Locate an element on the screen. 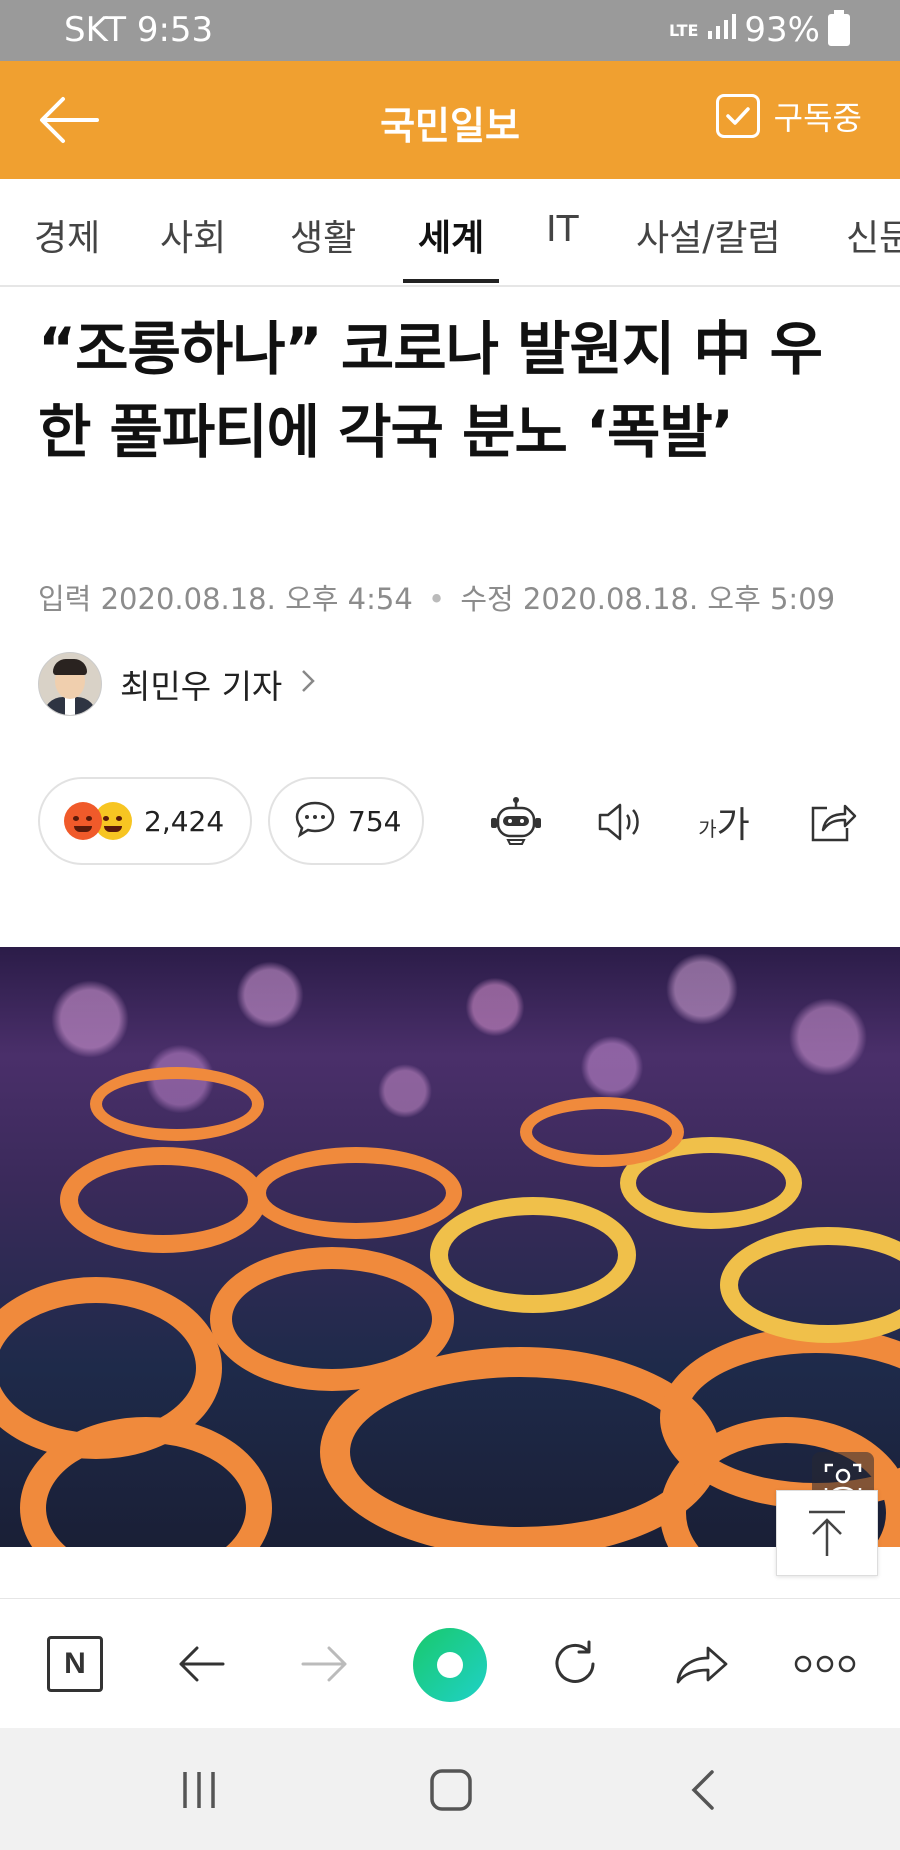 The image size is (900, 1850). share-button is located at coordinates (832, 822).